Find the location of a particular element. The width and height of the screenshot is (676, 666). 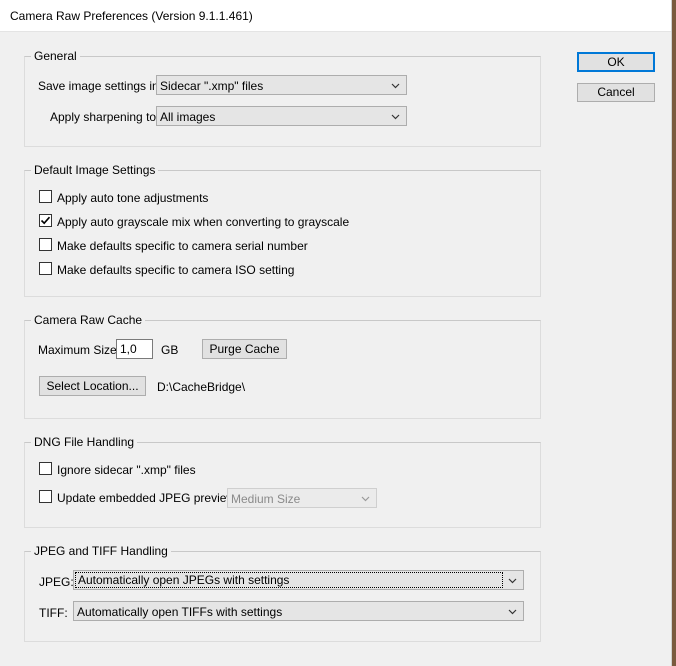

max-size-value: 1,0 is located at coordinates (128, 349).